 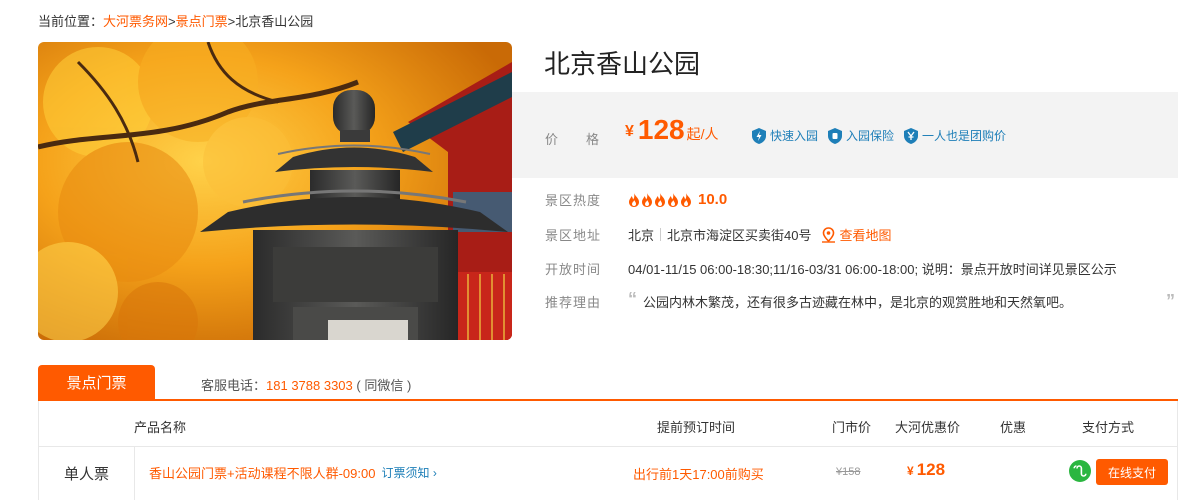 I want to click on deal-price: ¥128, so click(x=926, y=469).